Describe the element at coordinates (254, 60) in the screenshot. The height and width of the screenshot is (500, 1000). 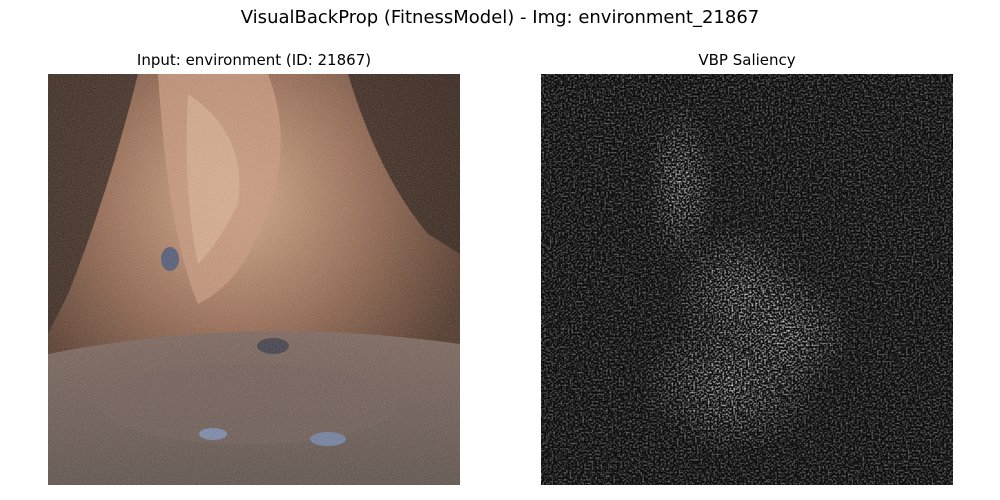
I see `input-panel-title: Input: environment (ID: 21867)` at that location.